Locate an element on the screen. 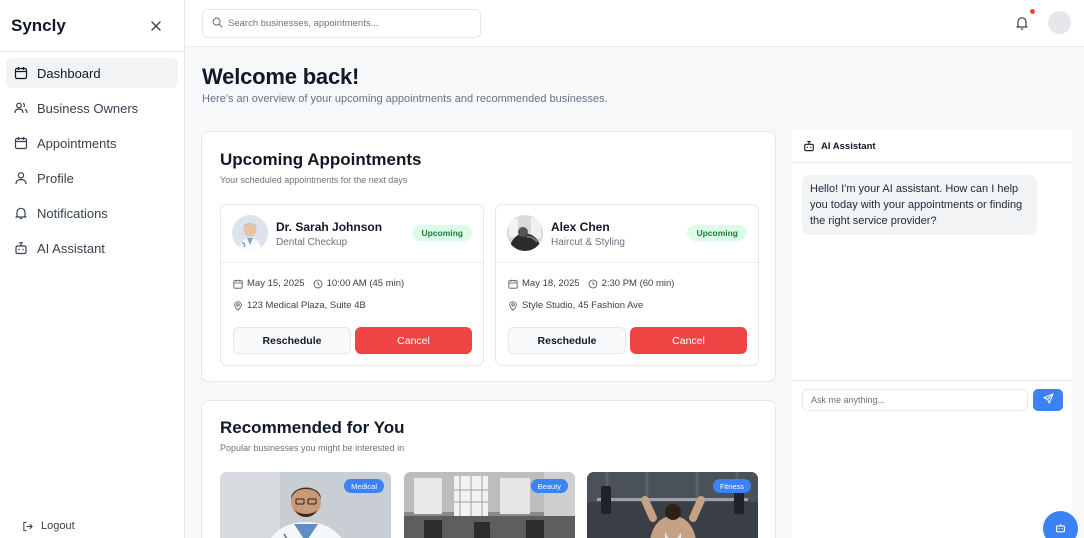 This screenshot has height=538, width=1084. appointment-header: Alex Chen Haircut & Styling Upcoming is located at coordinates (627, 234).